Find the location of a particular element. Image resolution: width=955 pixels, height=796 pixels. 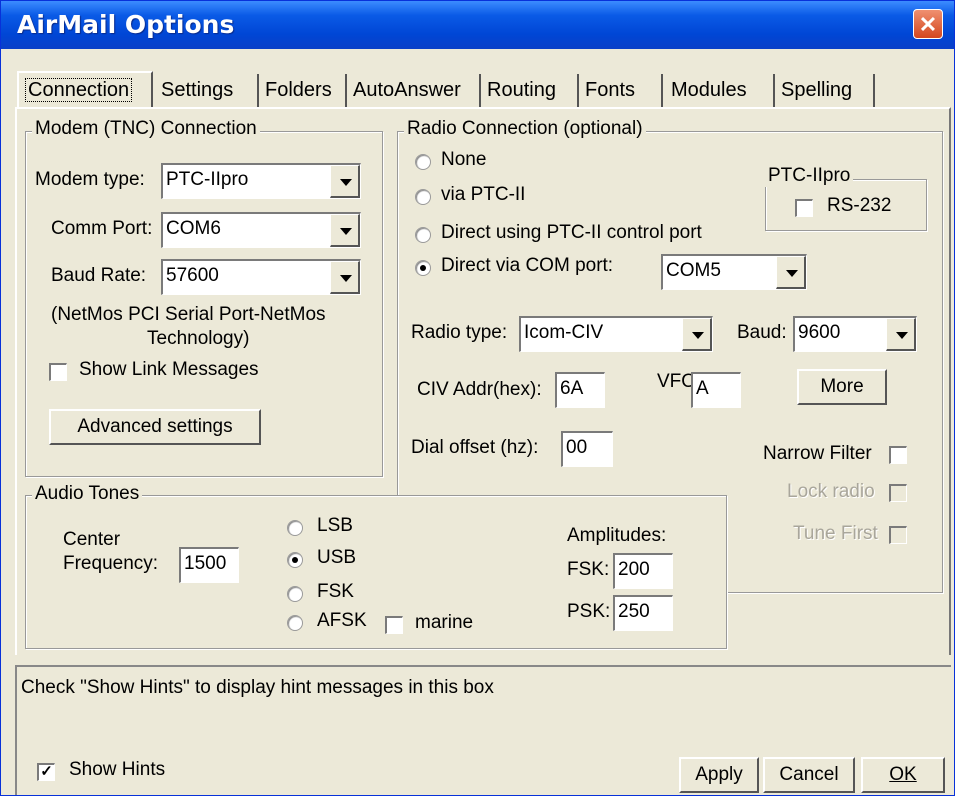

tab-spelling: Spelling is located at coordinates (825, 90).